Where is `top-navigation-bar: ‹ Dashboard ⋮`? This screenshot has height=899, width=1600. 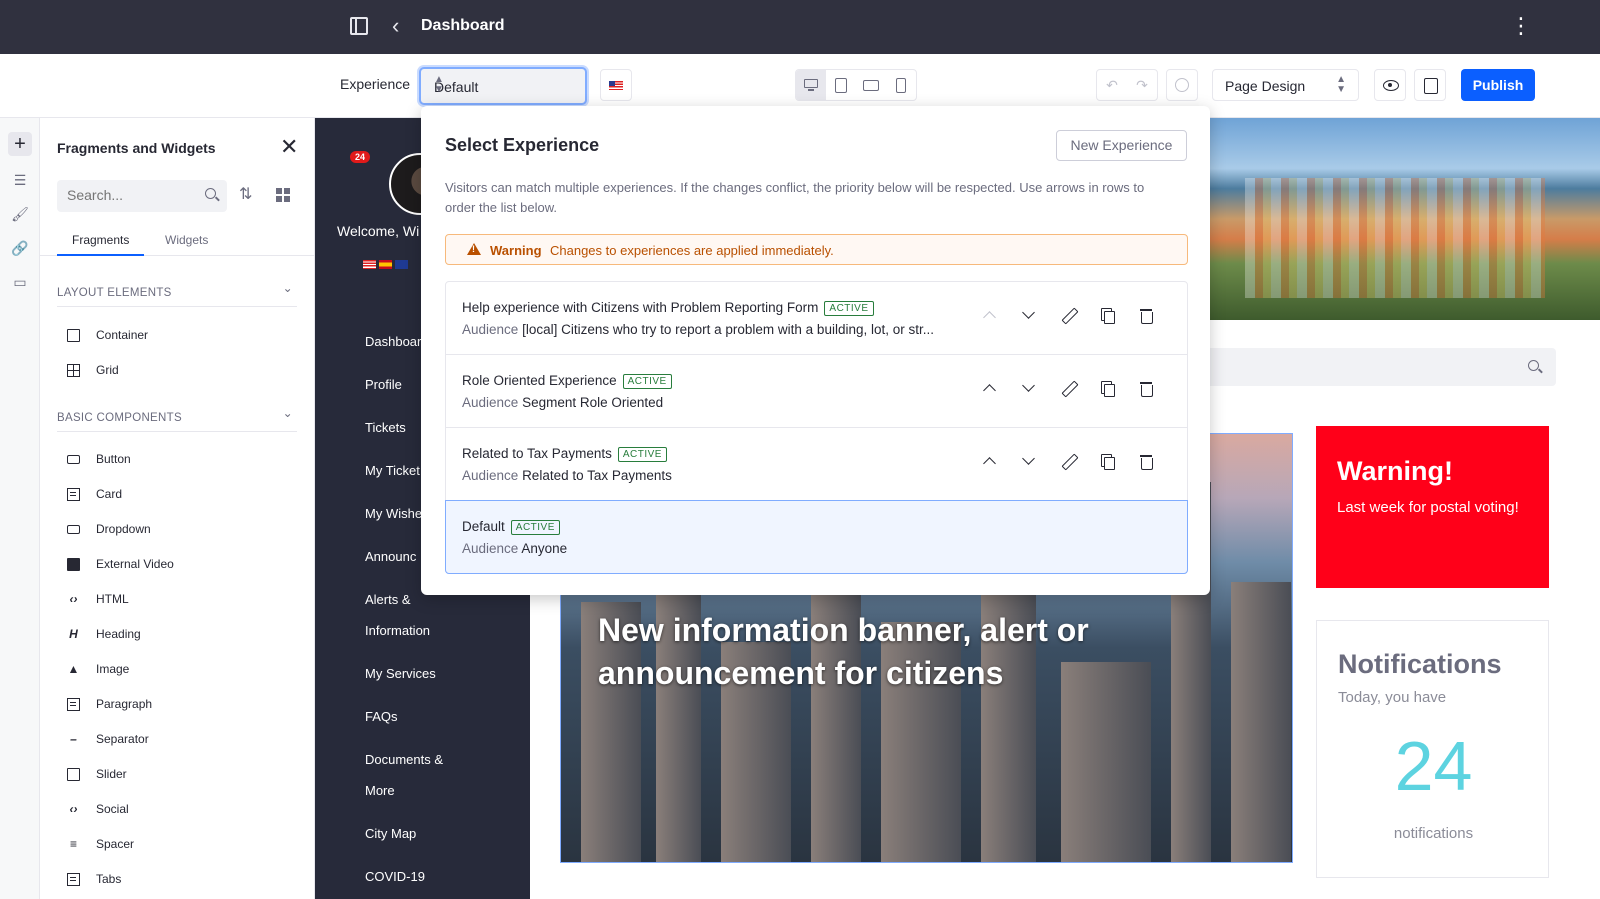 top-navigation-bar: ‹ Dashboard ⋮ is located at coordinates (800, 27).